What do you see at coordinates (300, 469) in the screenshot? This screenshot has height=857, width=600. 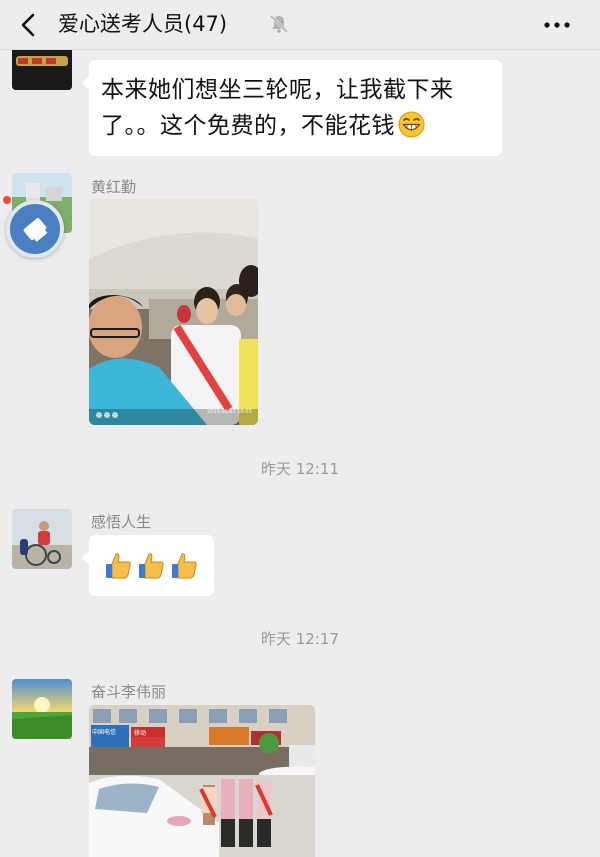 I see `chat-timestamp: 昨天 12:11` at bounding box center [300, 469].